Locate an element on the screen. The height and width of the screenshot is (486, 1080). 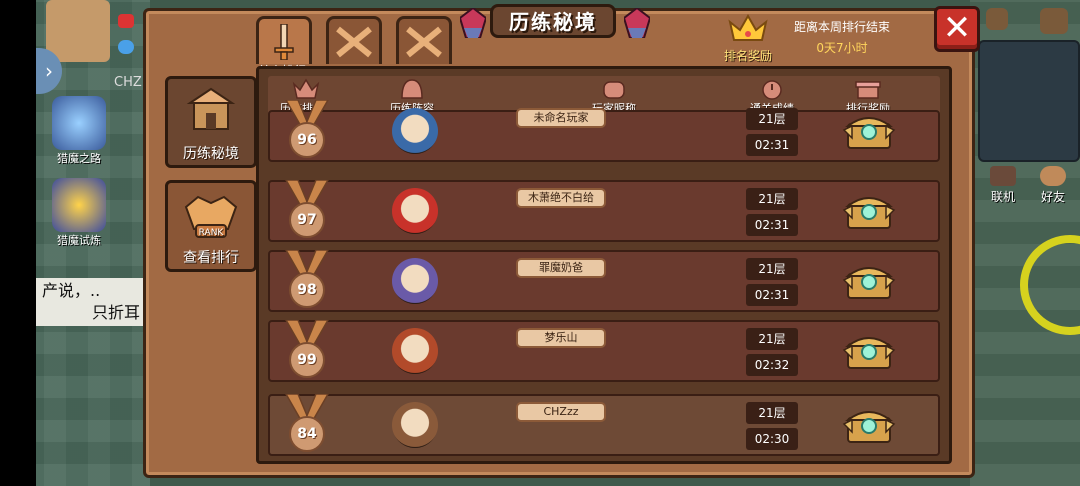
rank-medal-icon: 99 is located at coordinates (307, 351).